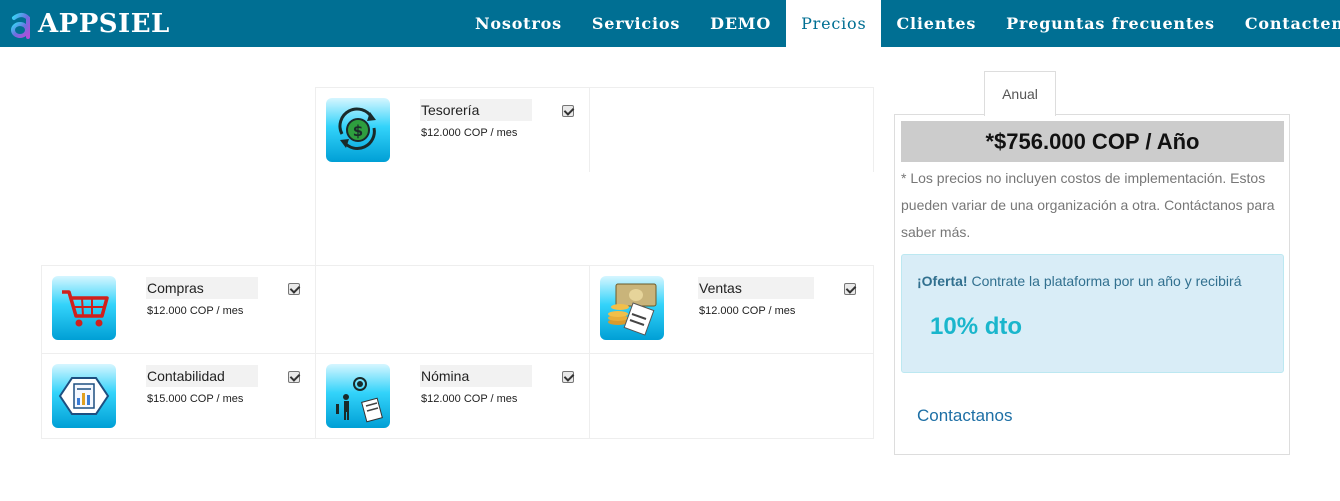 The width and height of the screenshot is (1340, 501). What do you see at coordinates (476, 110) in the screenshot?
I see `module-name: Tesorería` at bounding box center [476, 110].